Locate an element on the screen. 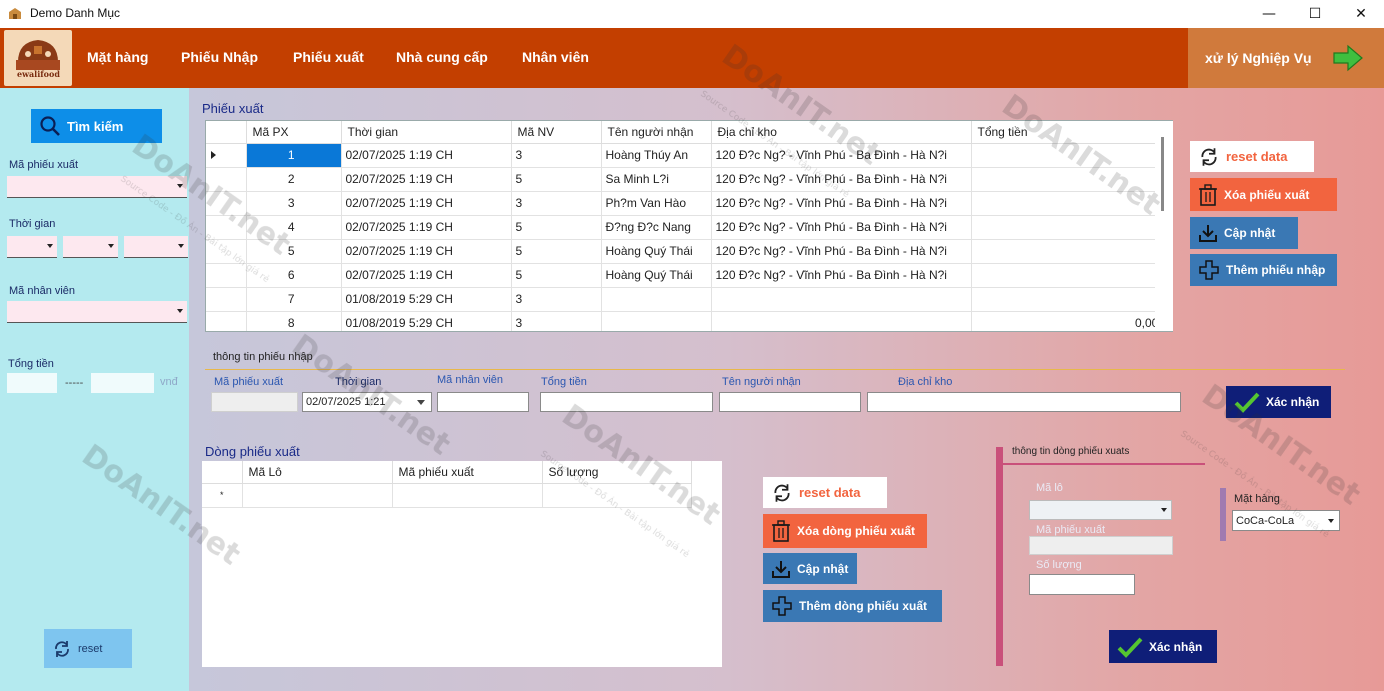 The image size is (1384, 691). table-row: 8 01/08/2019 5:29 CH 3 0,000 is located at coordinates (689, 321).